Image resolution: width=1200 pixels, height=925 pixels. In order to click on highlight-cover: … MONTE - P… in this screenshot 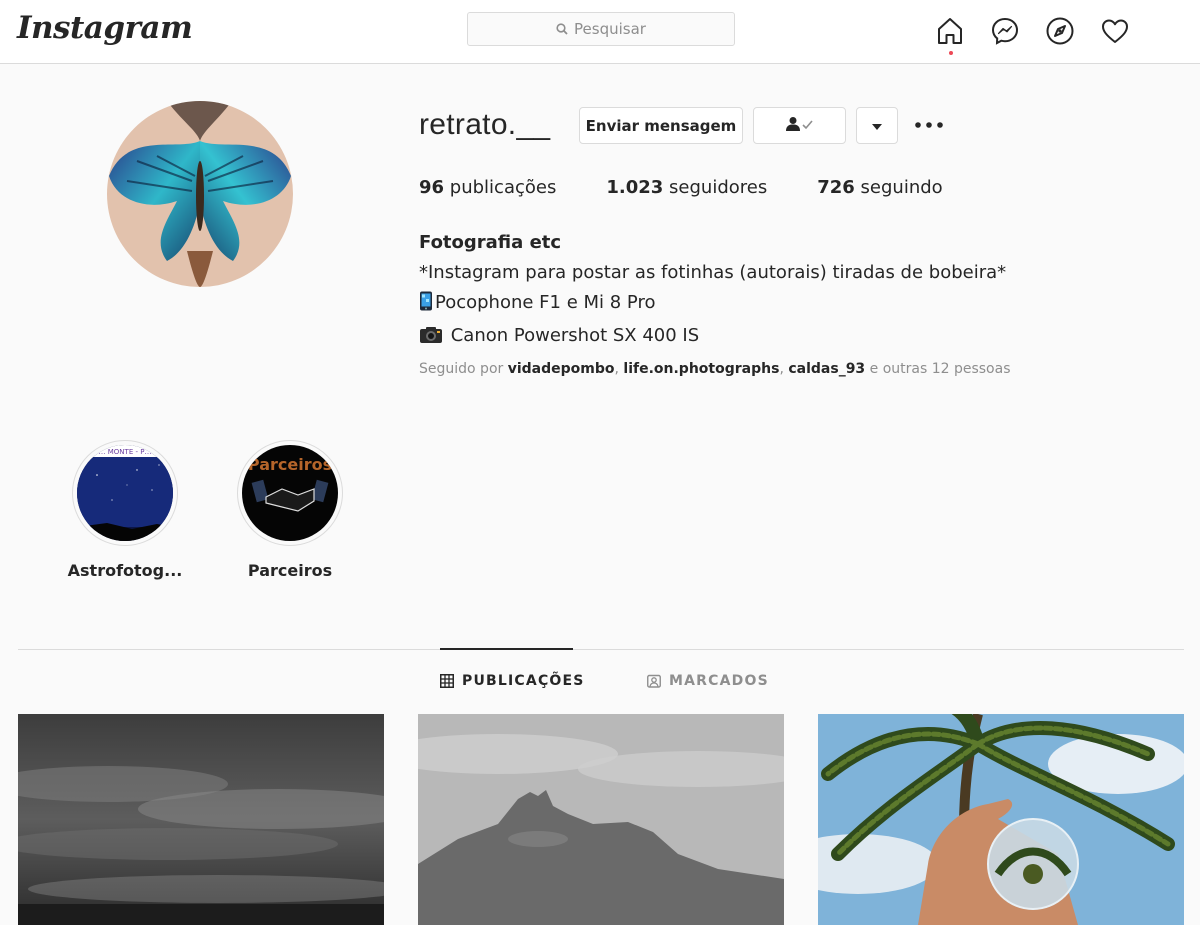, I will do `click(125, 493)`.